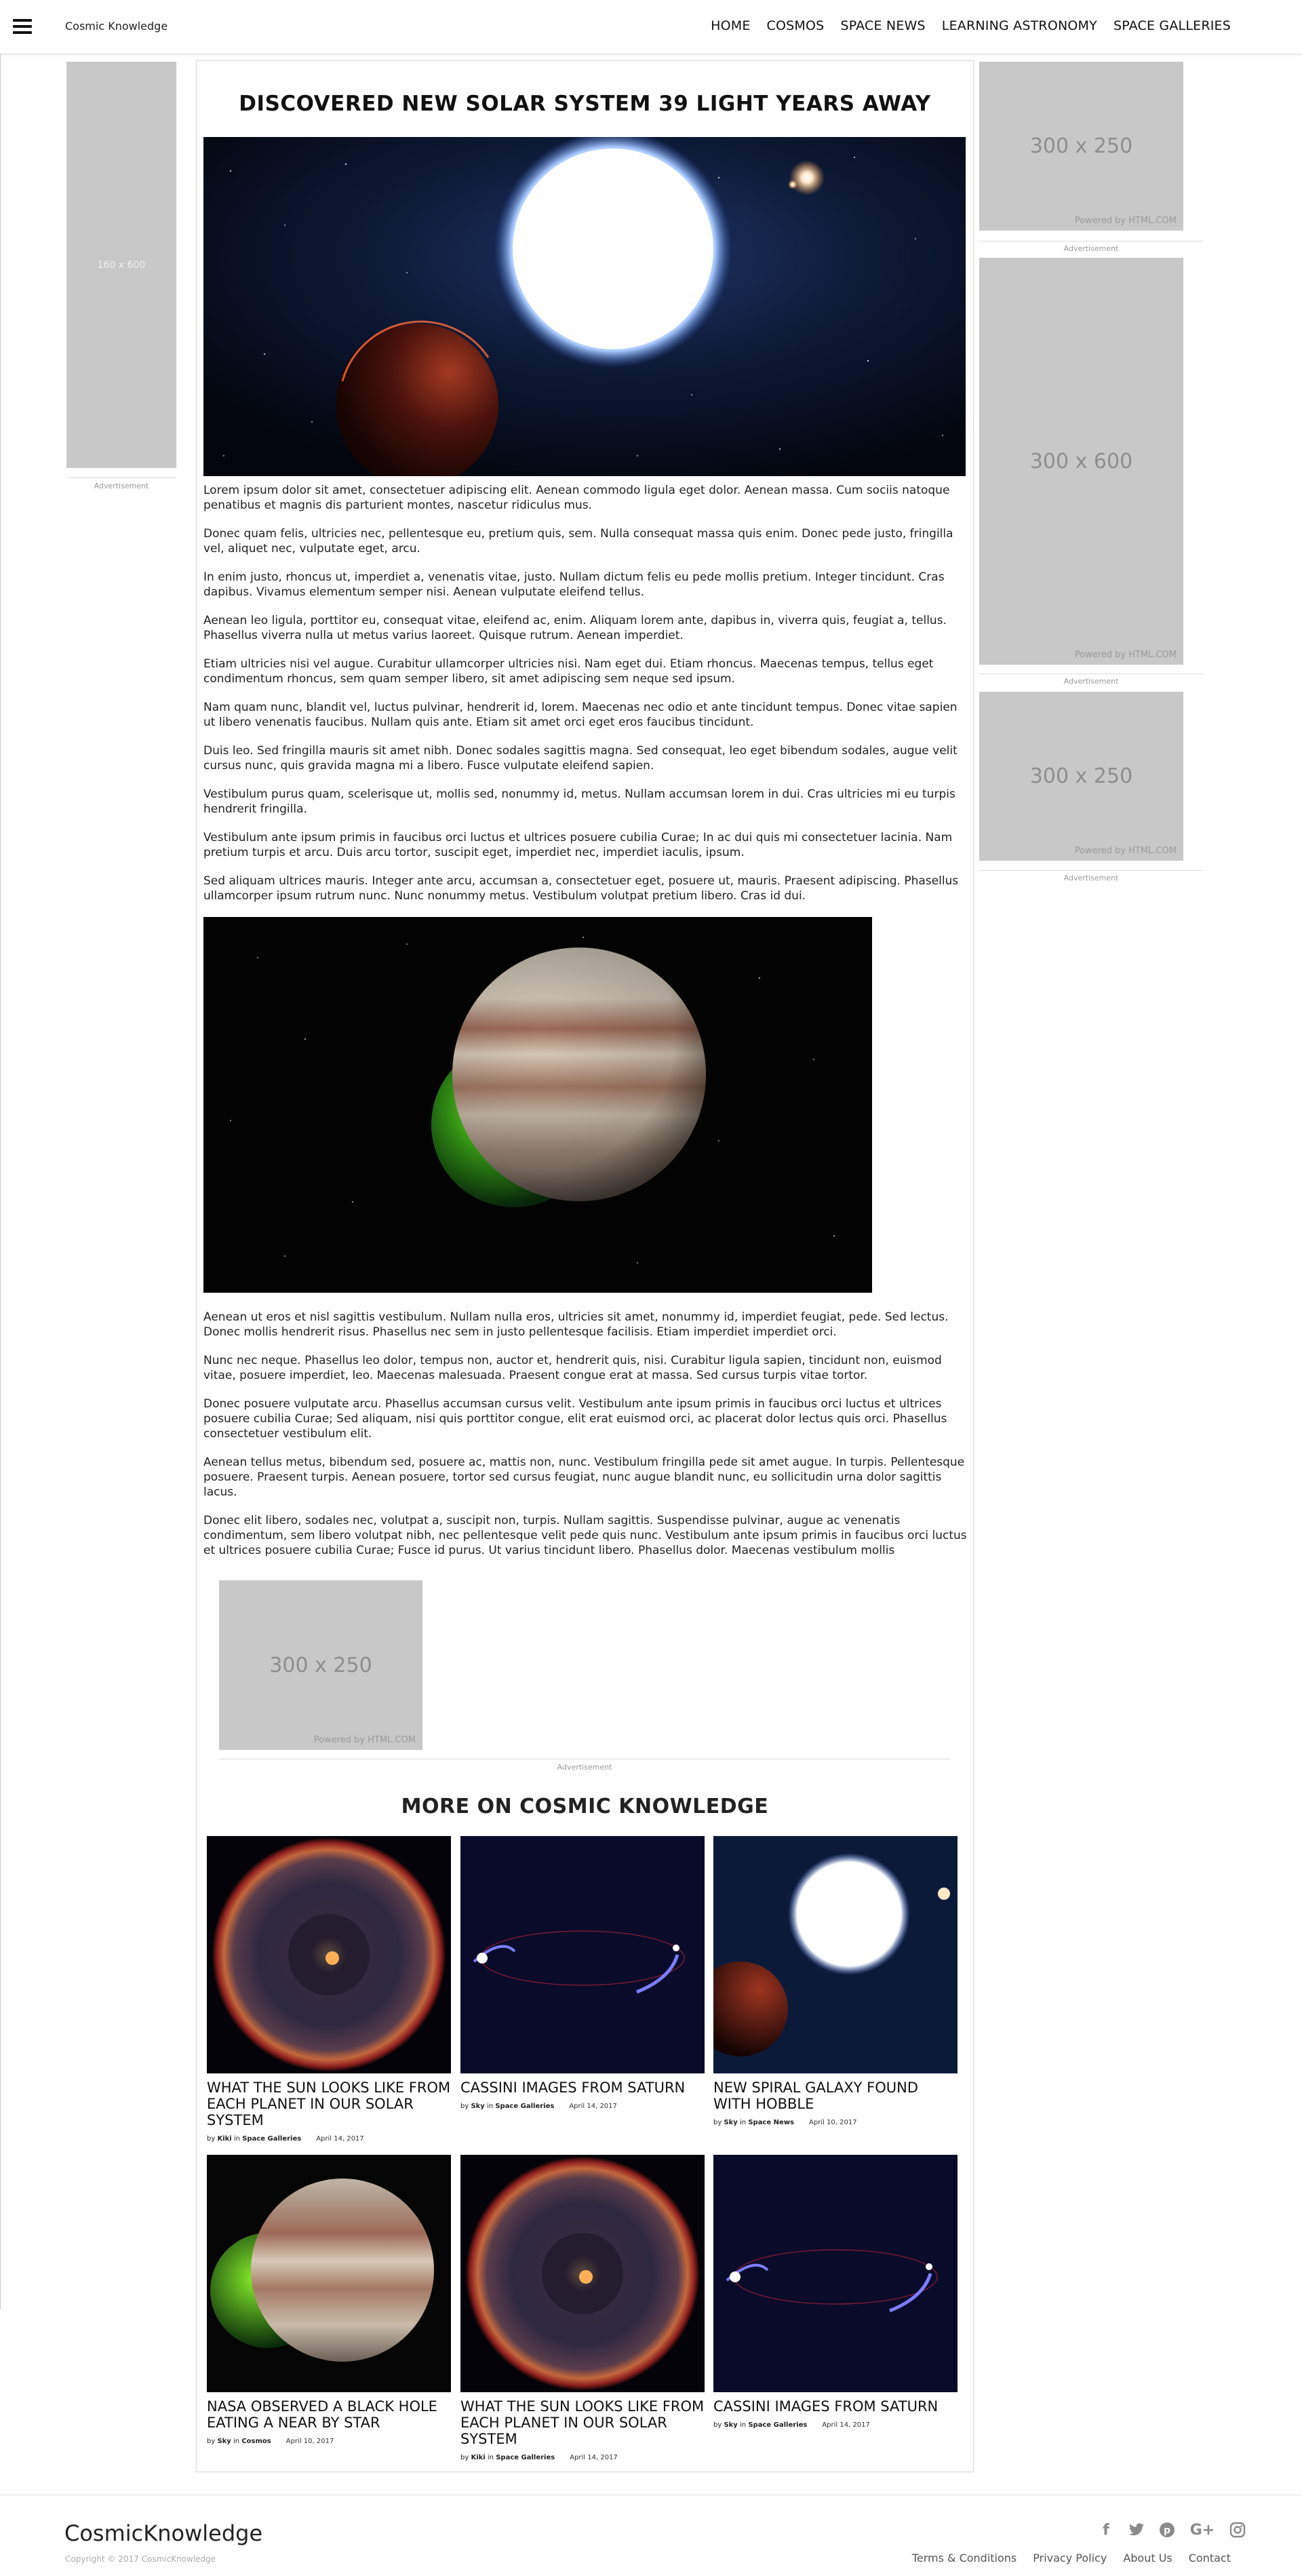 The image size is (1302, 2576). What do you see at coordinates (1237, 2530) in the screenshot?
I see `instagram-icon` at bounding box center [1237, 2530].